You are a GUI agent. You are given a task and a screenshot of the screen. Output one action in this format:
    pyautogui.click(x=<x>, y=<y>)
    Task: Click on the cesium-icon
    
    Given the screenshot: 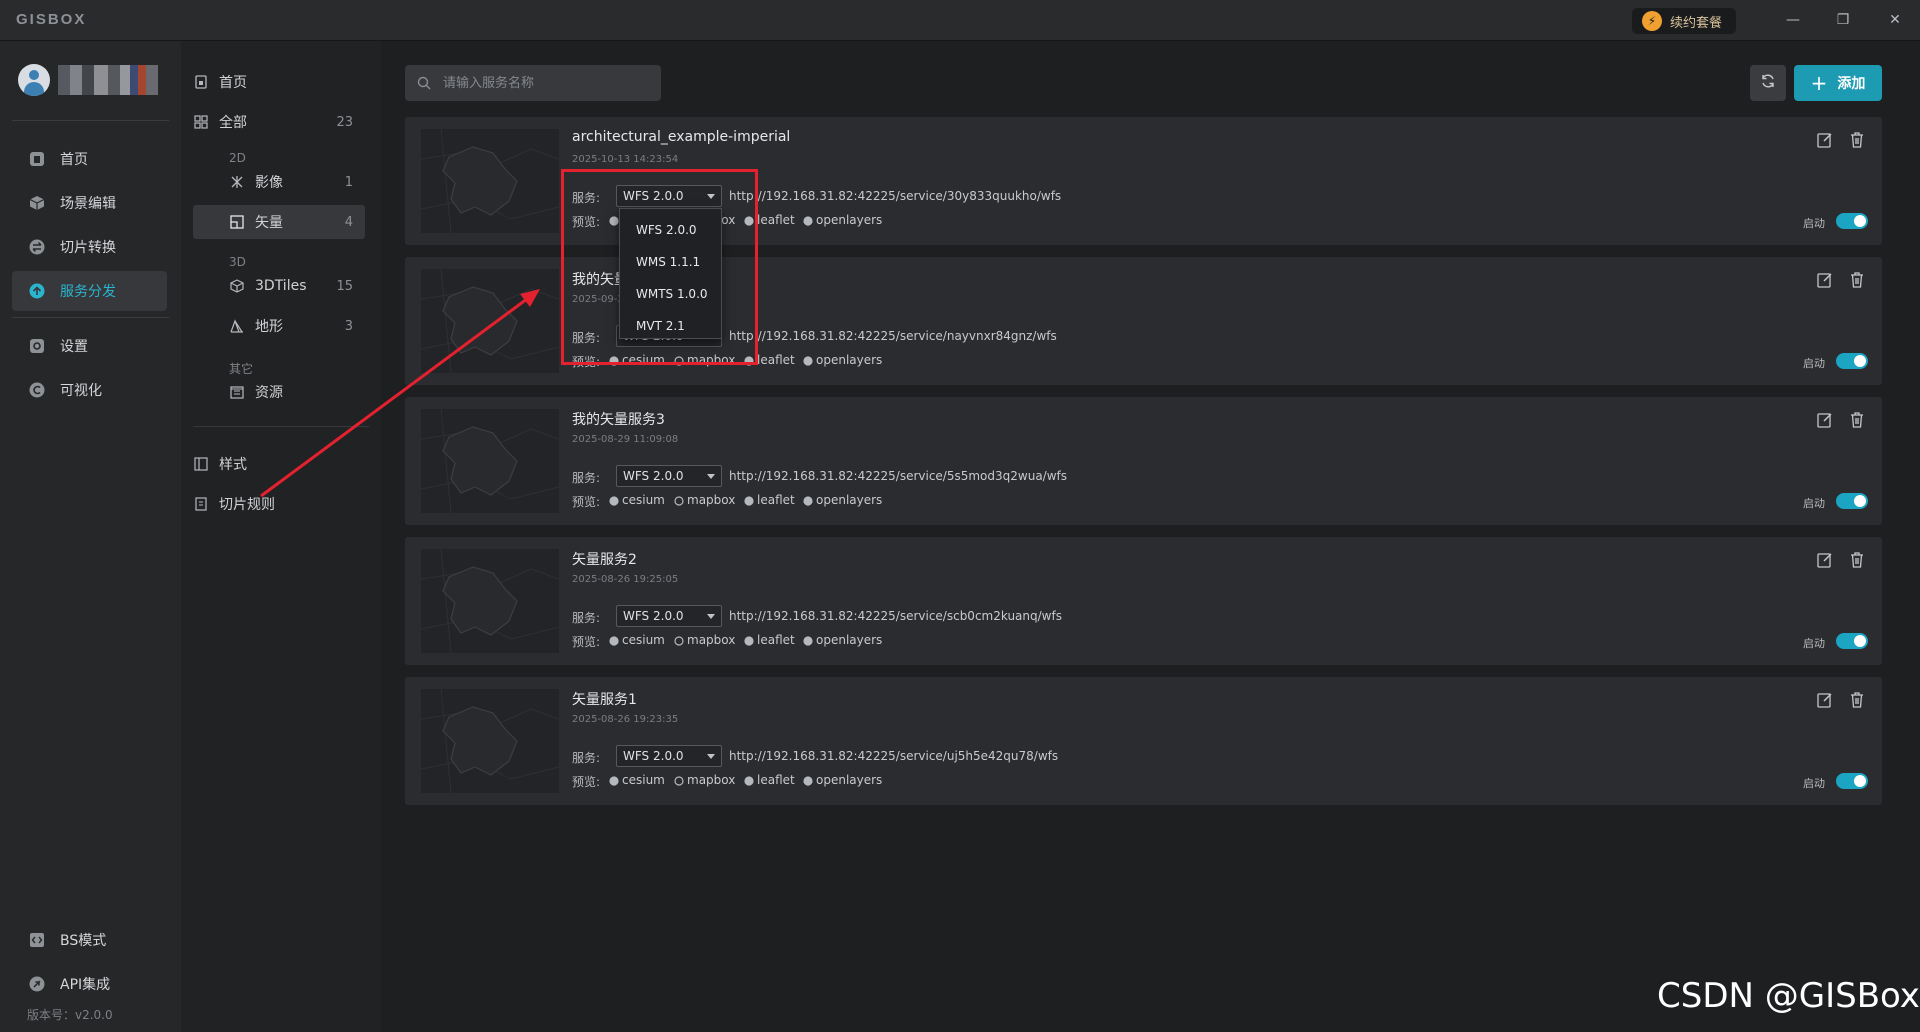 What is the action you would take?
    pyautogui.click(x=614, y=780)
    